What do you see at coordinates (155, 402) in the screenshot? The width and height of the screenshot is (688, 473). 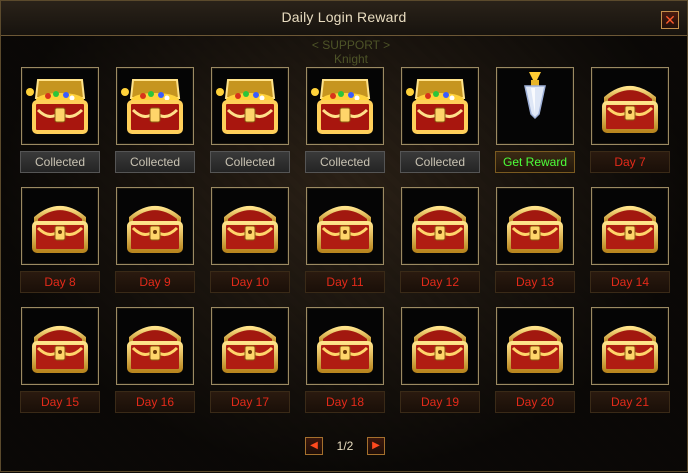 I see `reward-day-label: Day 16` at bounding box center [155, 402].